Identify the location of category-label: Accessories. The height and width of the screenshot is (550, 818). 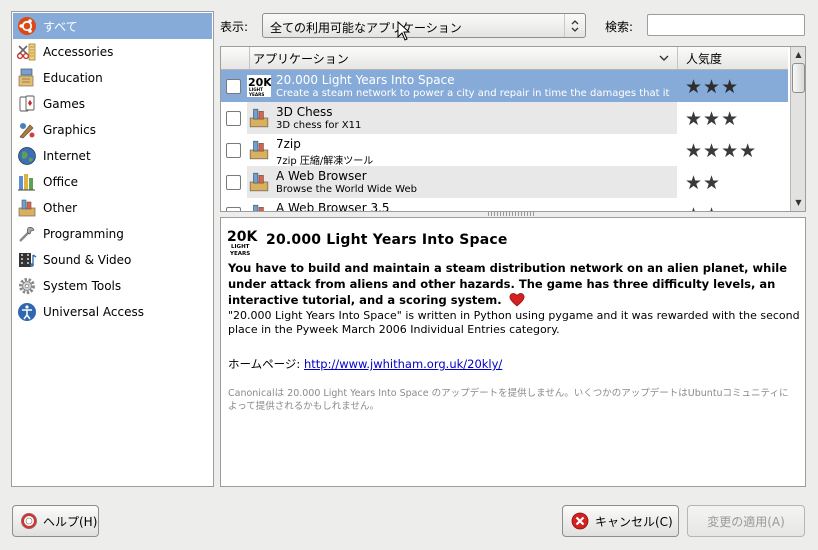
(78, 52).